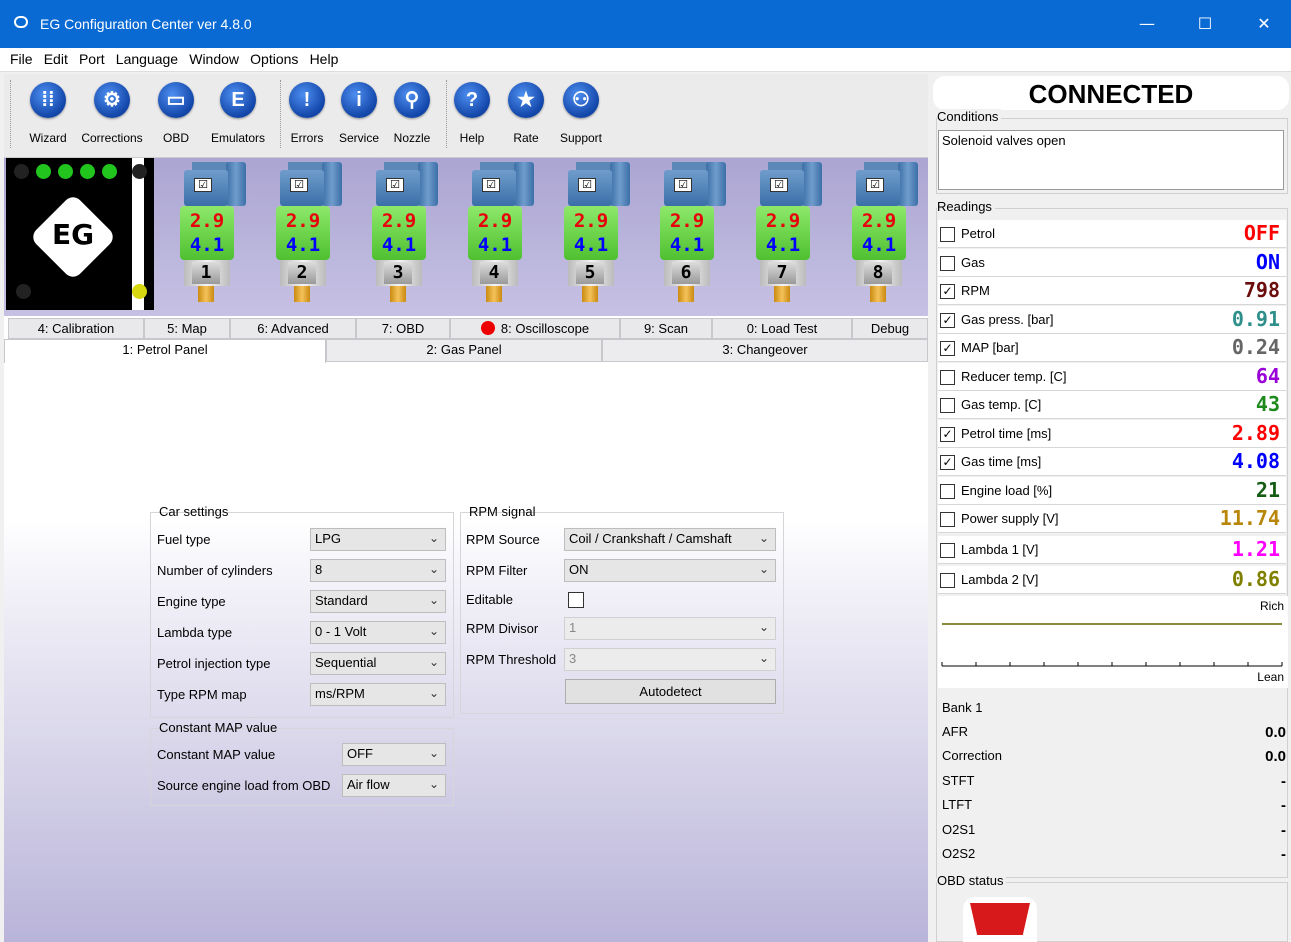  I want to click on editable-checkbox, so click(576, 600).